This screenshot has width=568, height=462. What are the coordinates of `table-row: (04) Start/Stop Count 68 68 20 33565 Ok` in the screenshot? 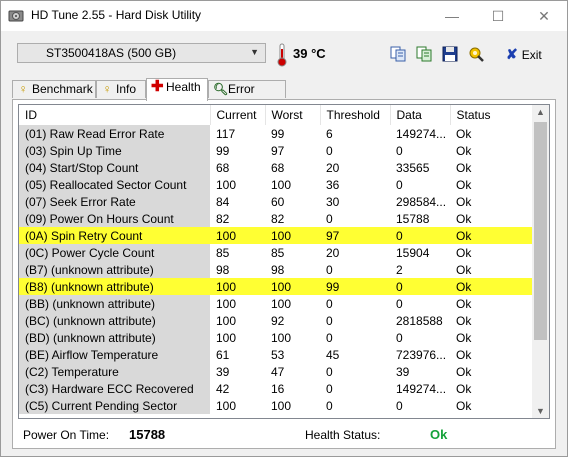 It's located at (276, 167).